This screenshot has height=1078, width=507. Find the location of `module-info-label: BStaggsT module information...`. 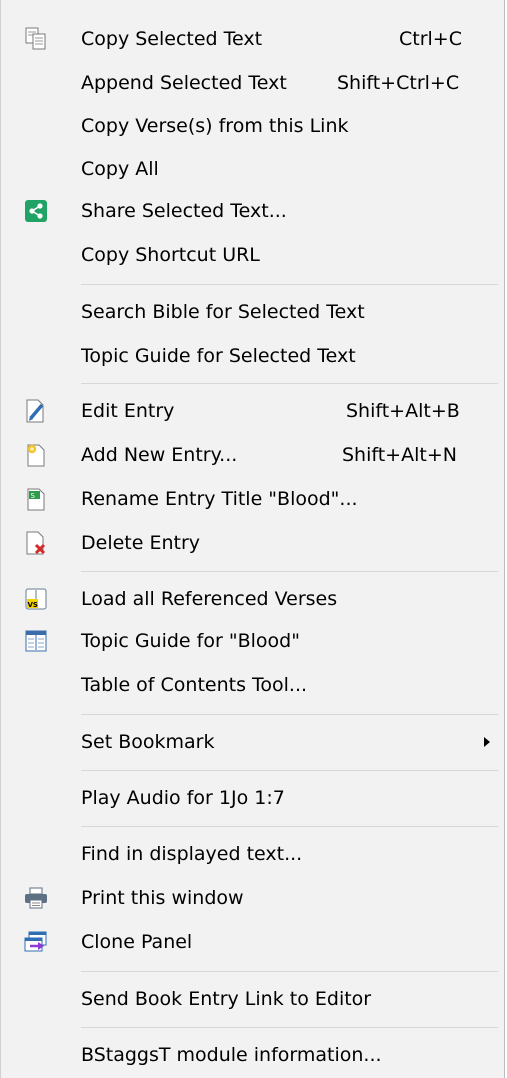

module-info-label: BStaggsT module information... is located at coordinates (231, 1055).